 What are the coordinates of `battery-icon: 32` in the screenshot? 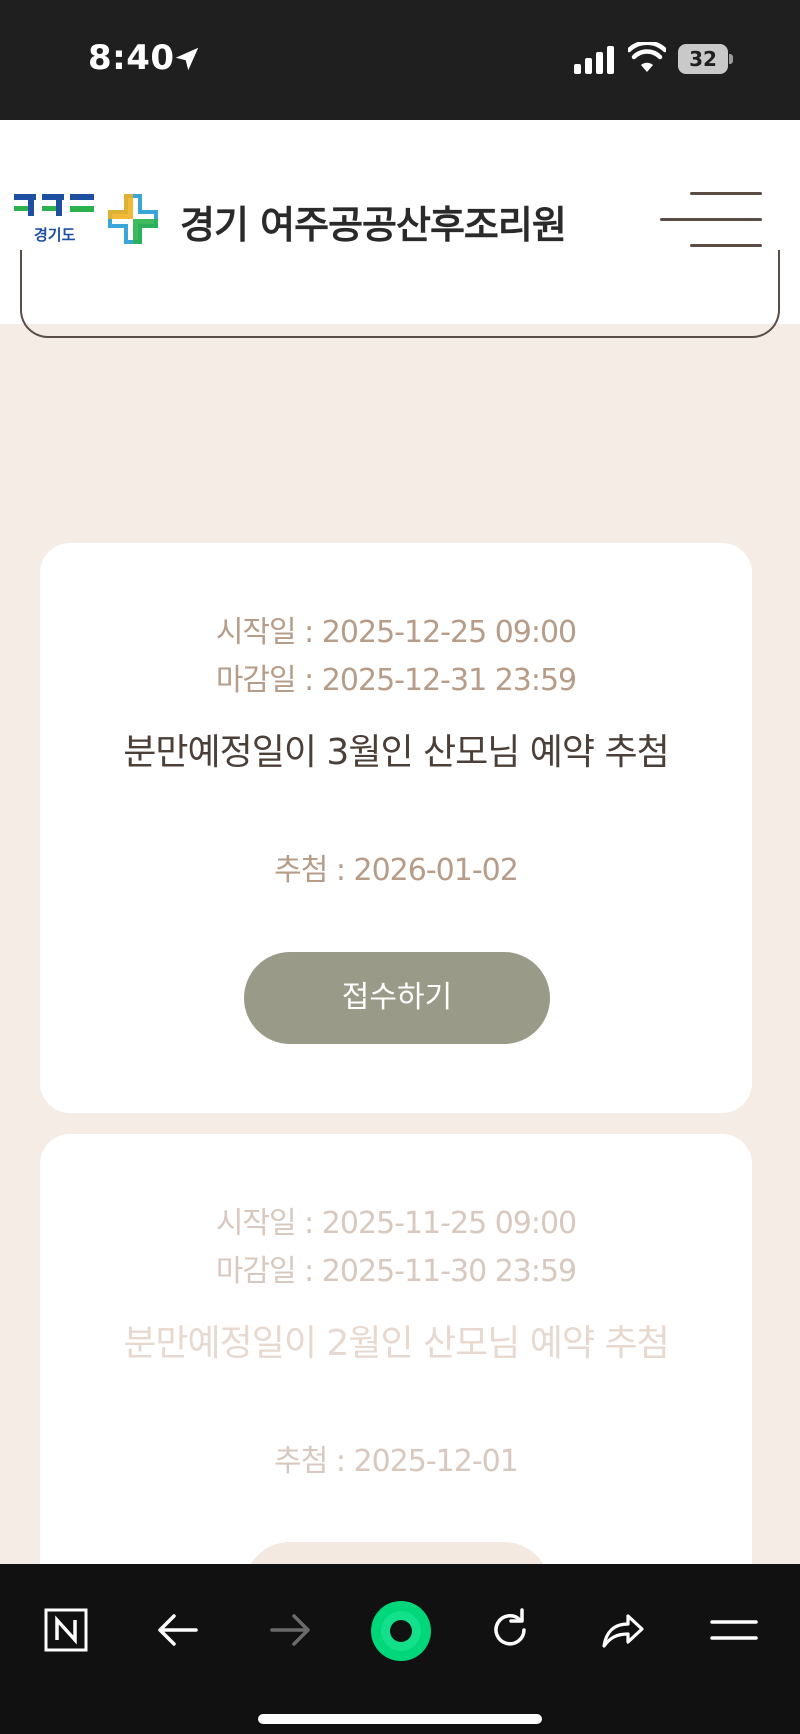 It's located at (705, 59).